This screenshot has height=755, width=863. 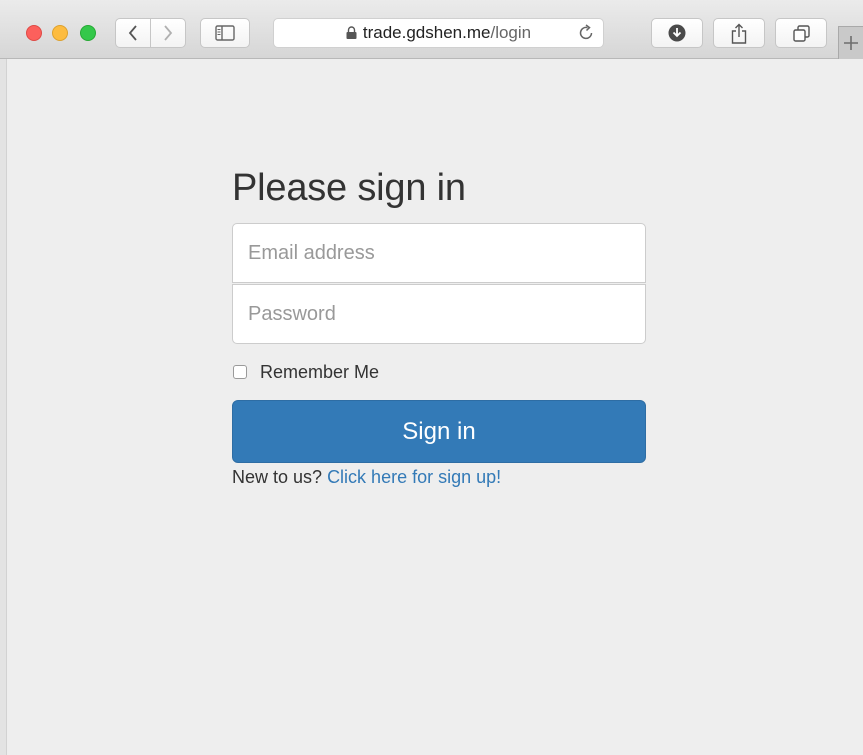 What do you see at coordinates (586, 32) in the screenshot?
I see `reload-icon` at bounding box center [586, 32].